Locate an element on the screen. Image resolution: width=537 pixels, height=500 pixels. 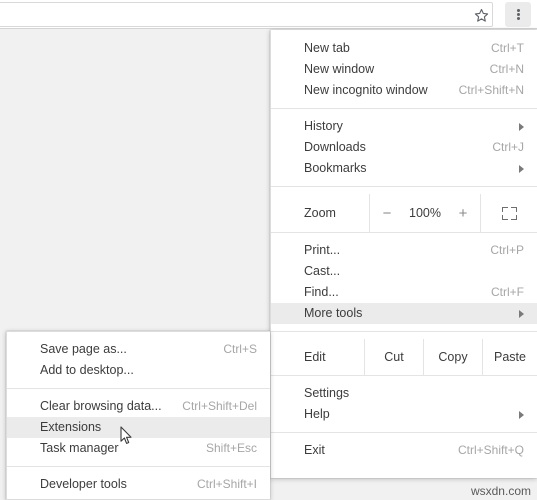
fullscreen-button is located at coordinates (509, 213).